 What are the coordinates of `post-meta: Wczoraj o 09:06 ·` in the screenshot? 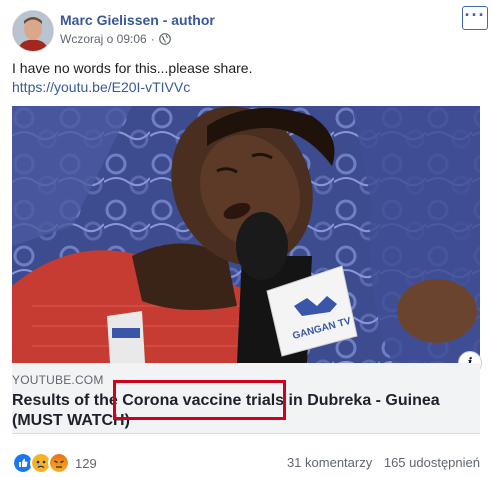 It's located at (115, 39).